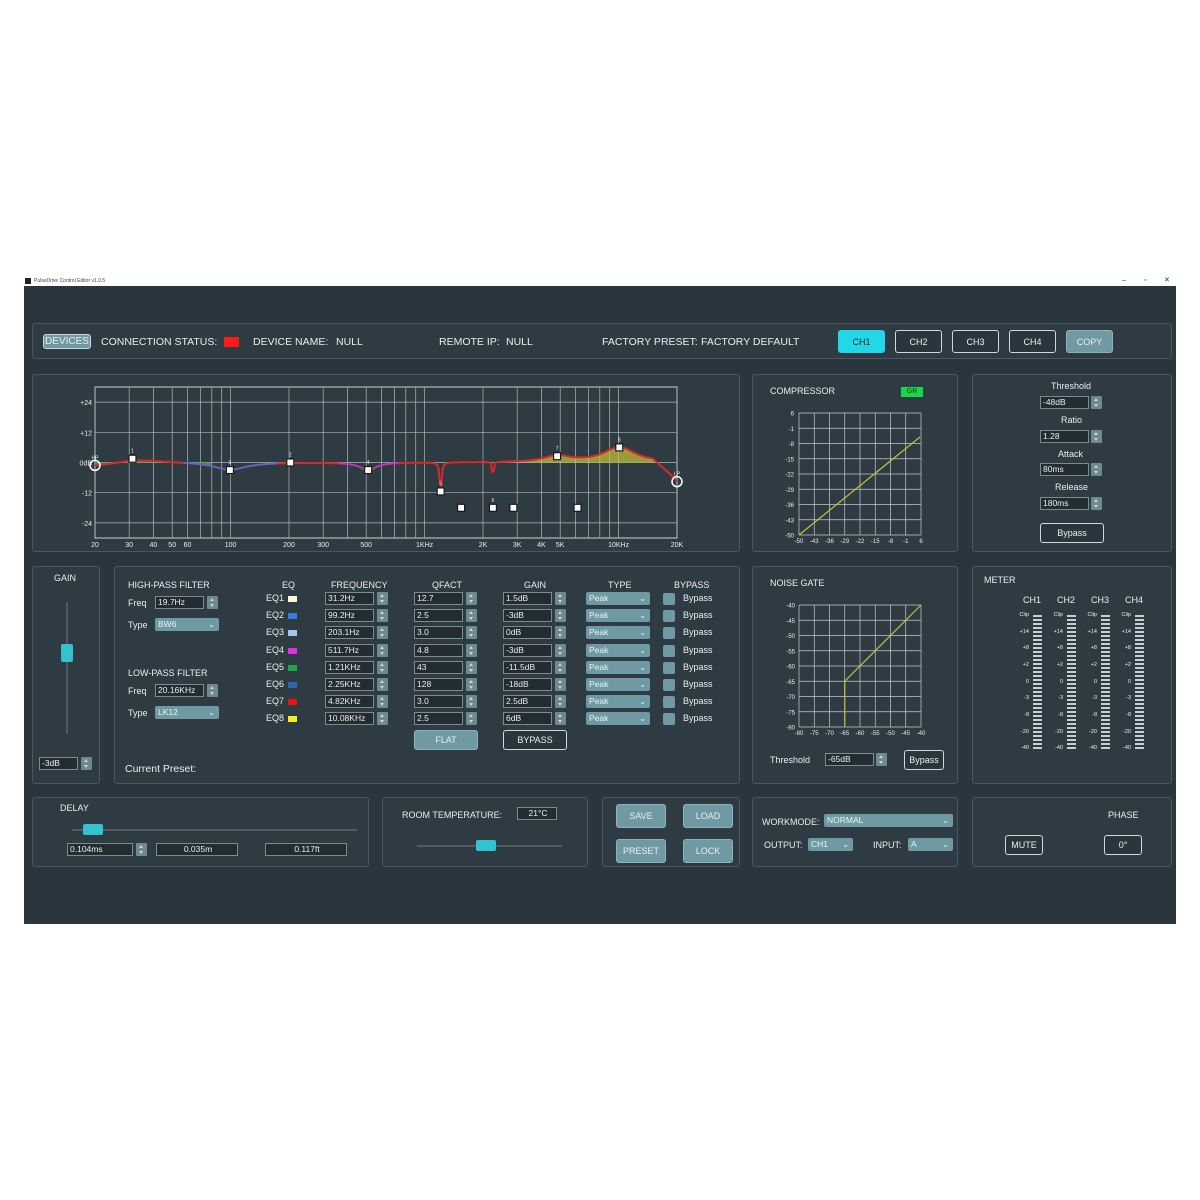 Image resolution: width=1200 pixels, height=1200 pixels. I want to click on eq-frequency-field: 31.2Hz, so click(349, 598).